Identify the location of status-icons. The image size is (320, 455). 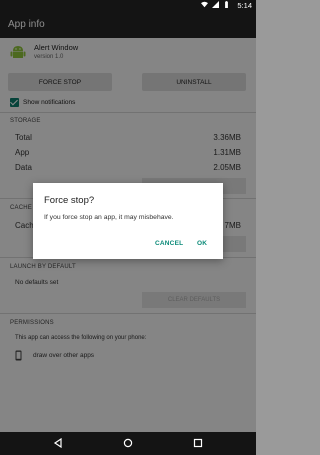
(215, 4).